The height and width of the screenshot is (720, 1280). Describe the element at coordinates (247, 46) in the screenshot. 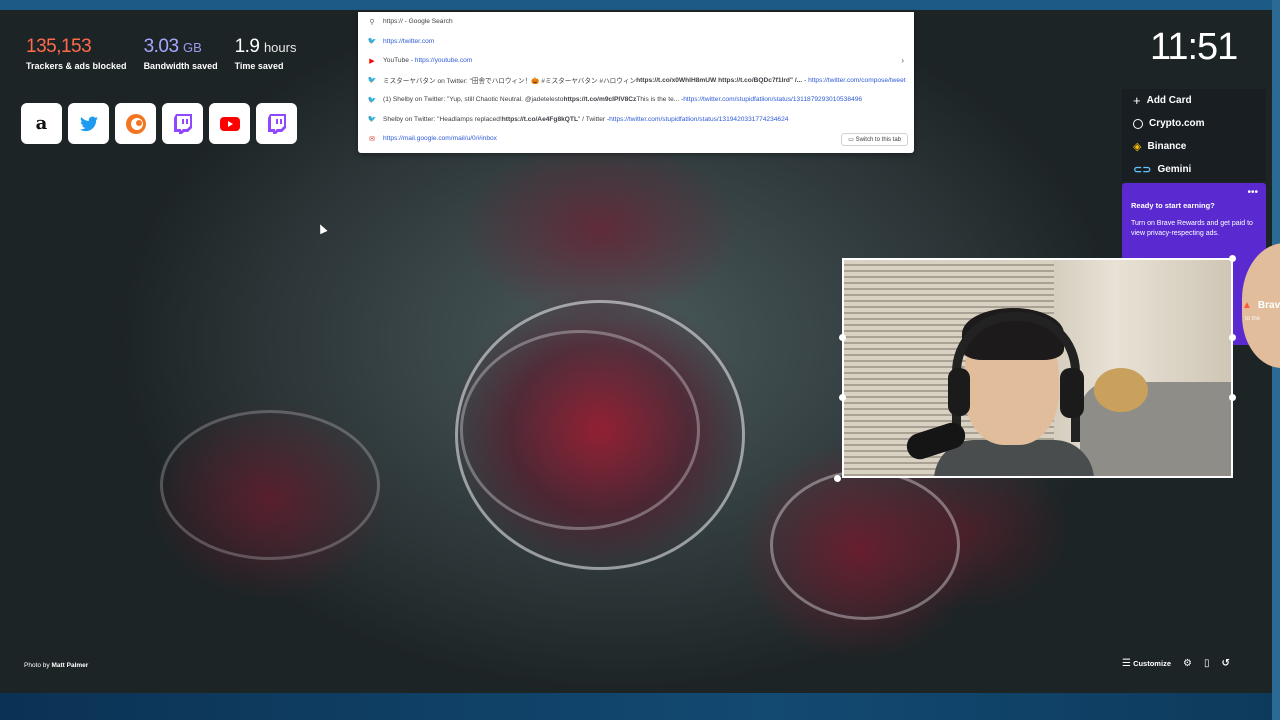

I see `stat-value: 1.9` at that location.